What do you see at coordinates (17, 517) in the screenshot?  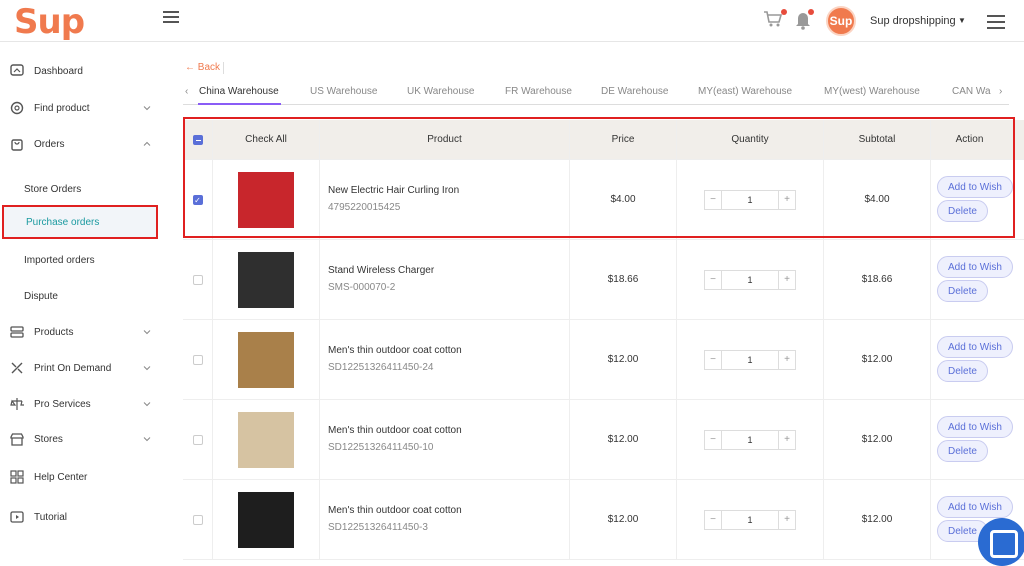 I see `video-icon` at bounding box center [17, 517].